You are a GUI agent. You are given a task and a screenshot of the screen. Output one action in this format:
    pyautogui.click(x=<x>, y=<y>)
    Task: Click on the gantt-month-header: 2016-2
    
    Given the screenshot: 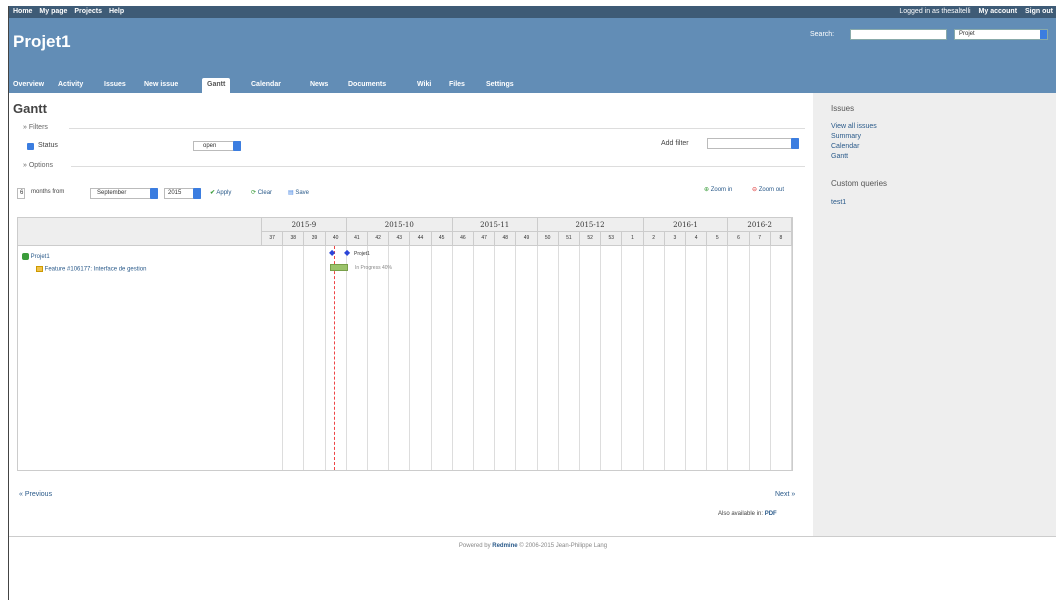 What is the action you would take?
    pyautogui.click(x=760, y=225)
    